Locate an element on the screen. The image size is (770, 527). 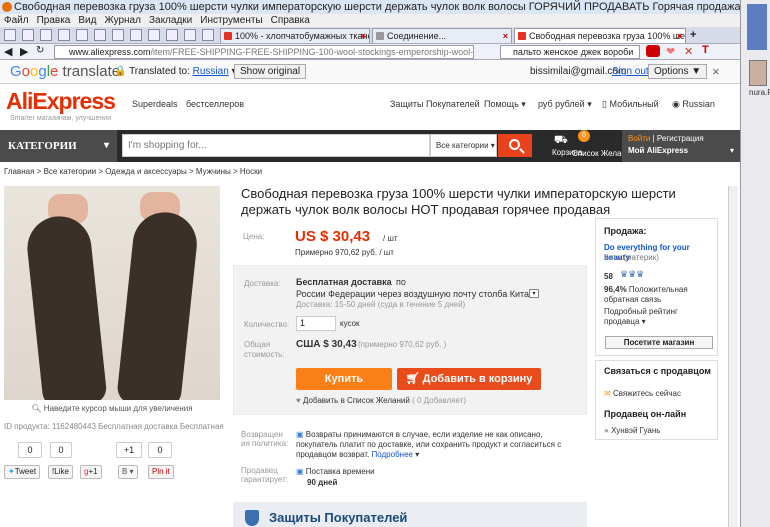
search-button is located at coordinates (515, 145).